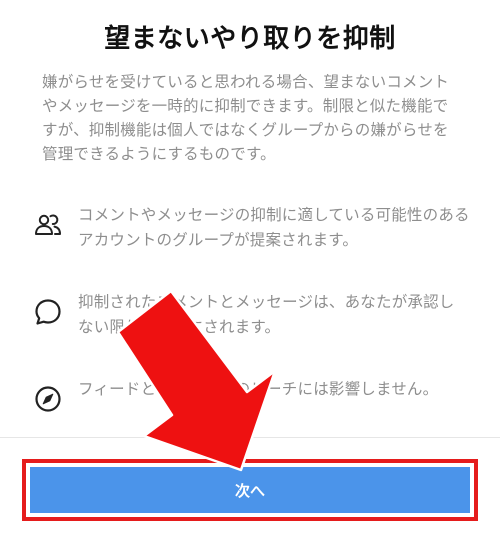 The image size is (500, 540). I want to click on people-group-icon, so click(48, 225).